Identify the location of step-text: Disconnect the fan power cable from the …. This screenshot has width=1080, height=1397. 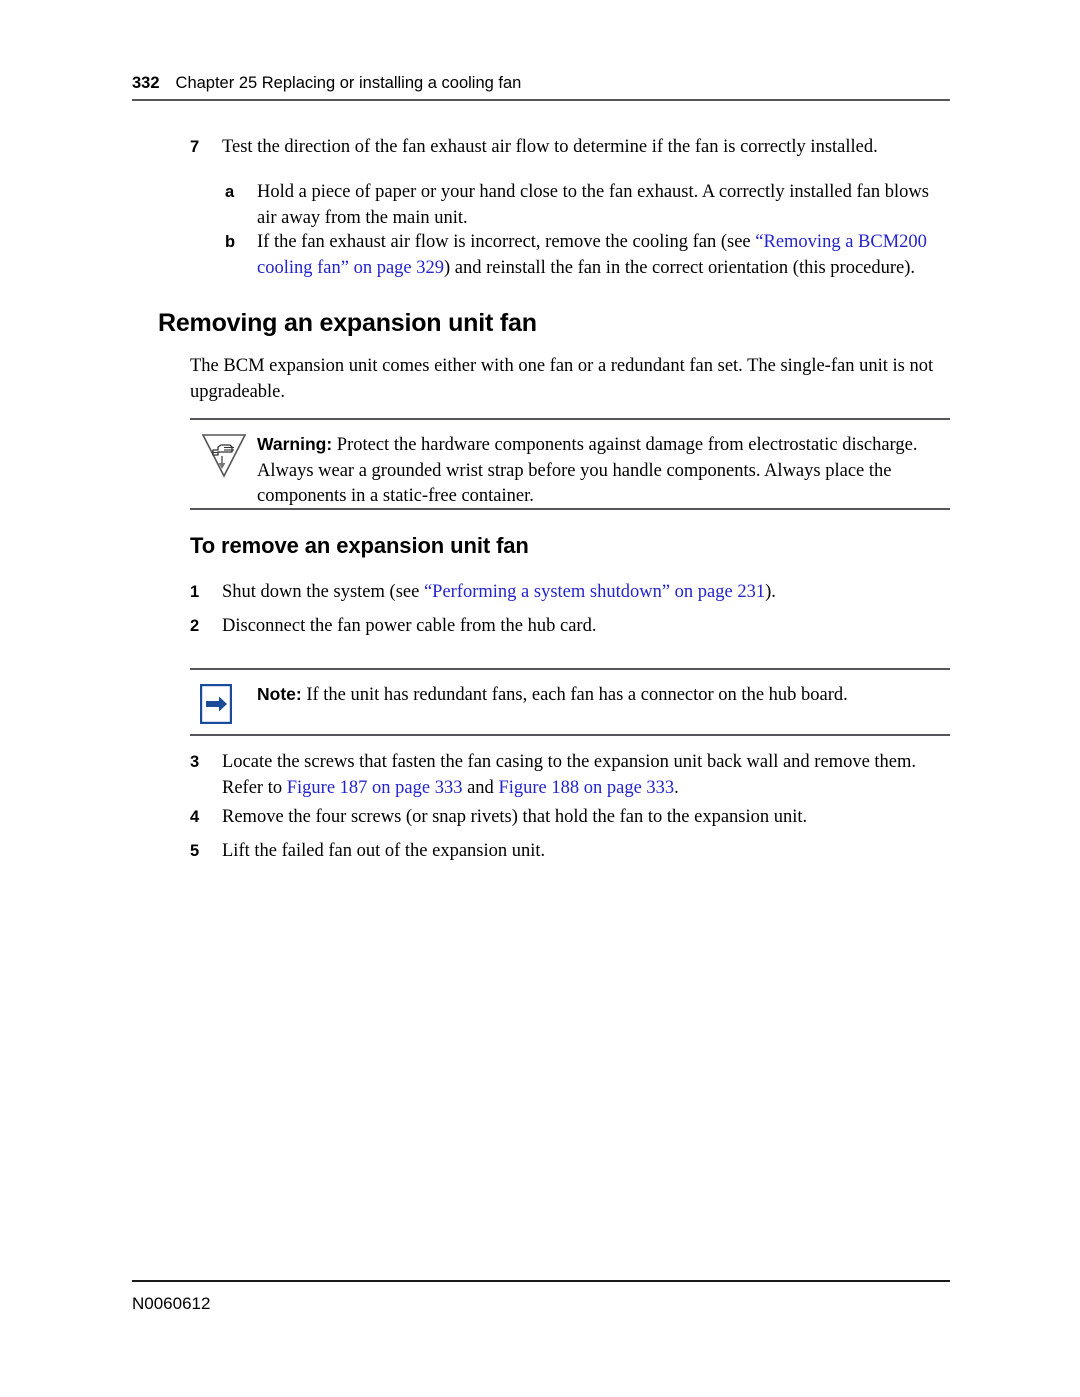
(409, 626).